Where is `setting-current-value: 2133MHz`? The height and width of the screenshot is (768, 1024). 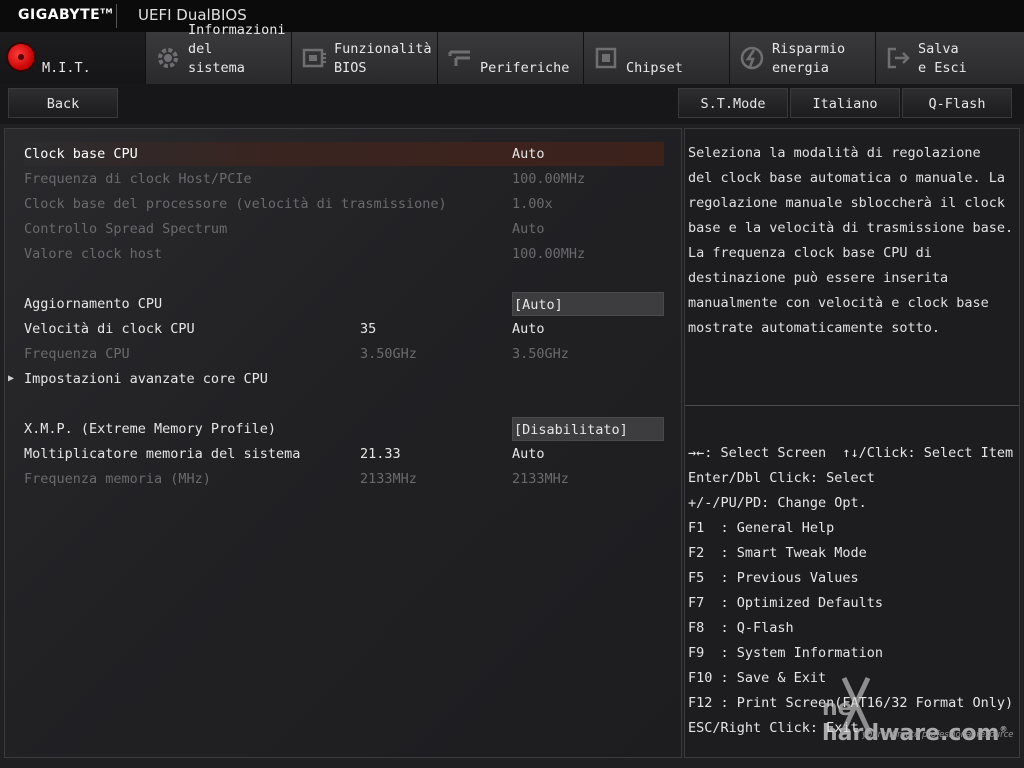
setting-current-value: 2133MHz is located at coordinates (388, 479).